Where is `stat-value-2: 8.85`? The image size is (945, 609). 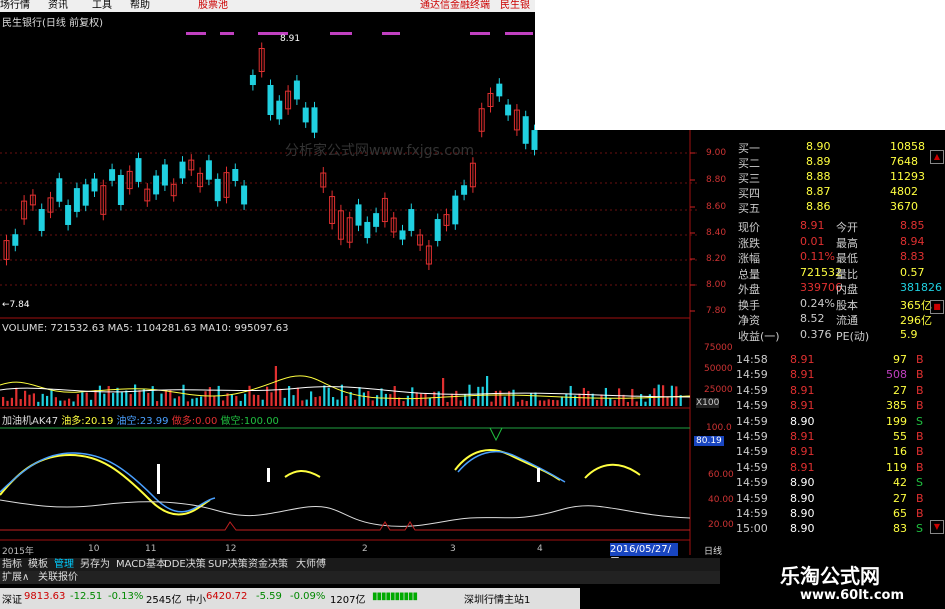
stat-value-2: 8.85 is located at coordinates (912, 225).